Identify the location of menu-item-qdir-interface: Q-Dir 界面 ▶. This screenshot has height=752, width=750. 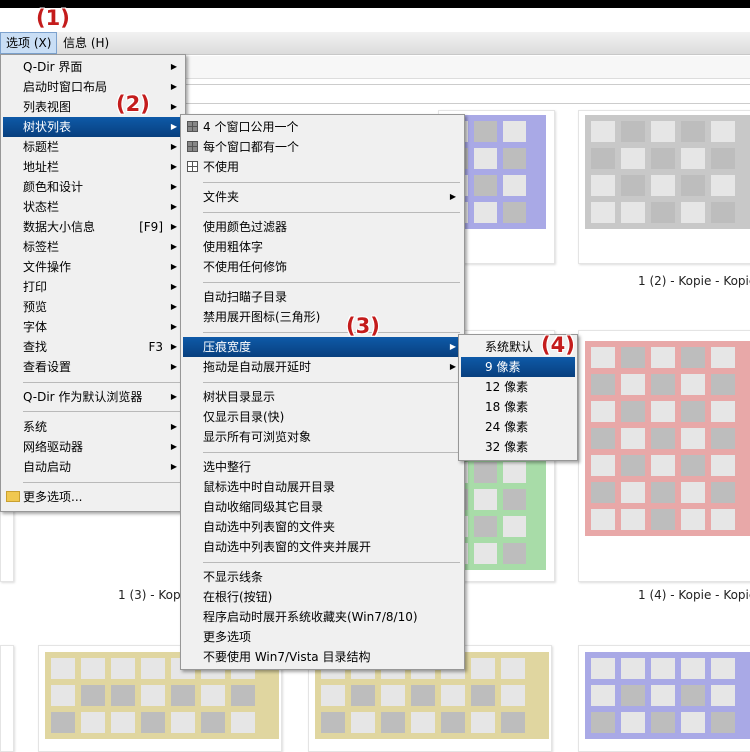
(93, 67).